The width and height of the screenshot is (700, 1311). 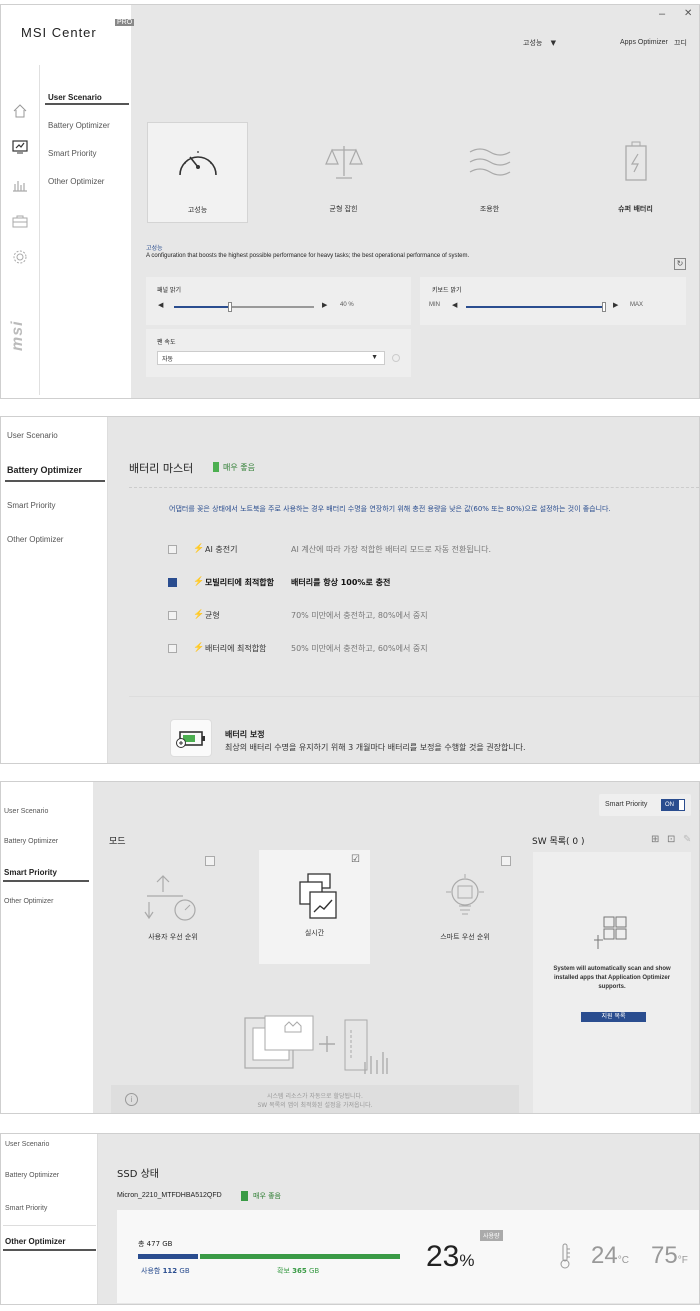 What do you see at coordinates (221, 549) in the screenshot?
I see `battery-option-name: AI 충전기` at bounding box center [221, 549].